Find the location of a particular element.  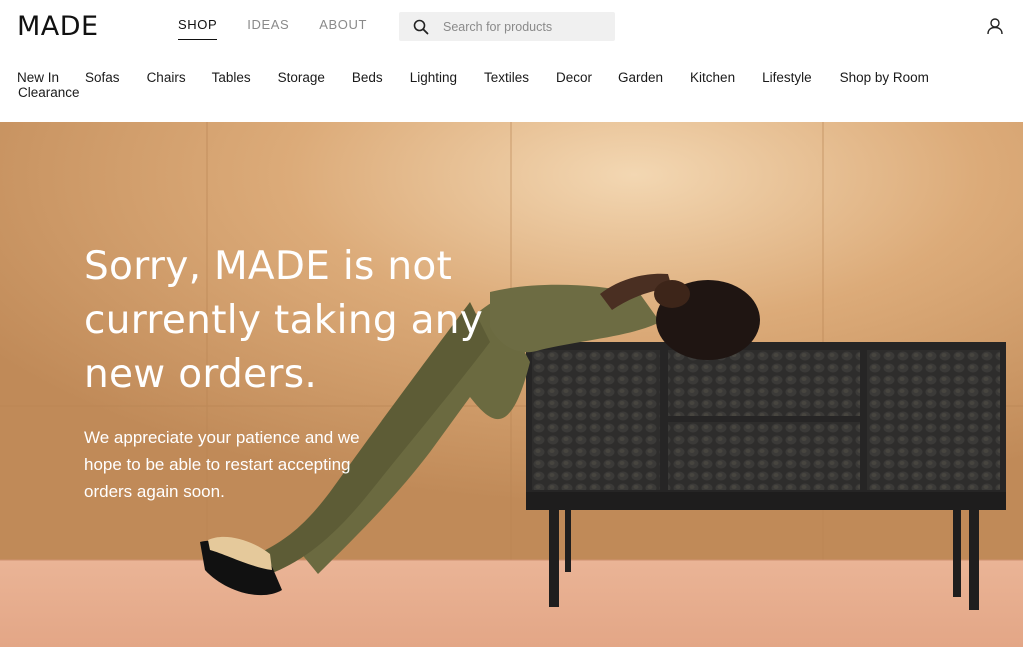

hero-title-line: new orders. is located at coordinates (201, 374).